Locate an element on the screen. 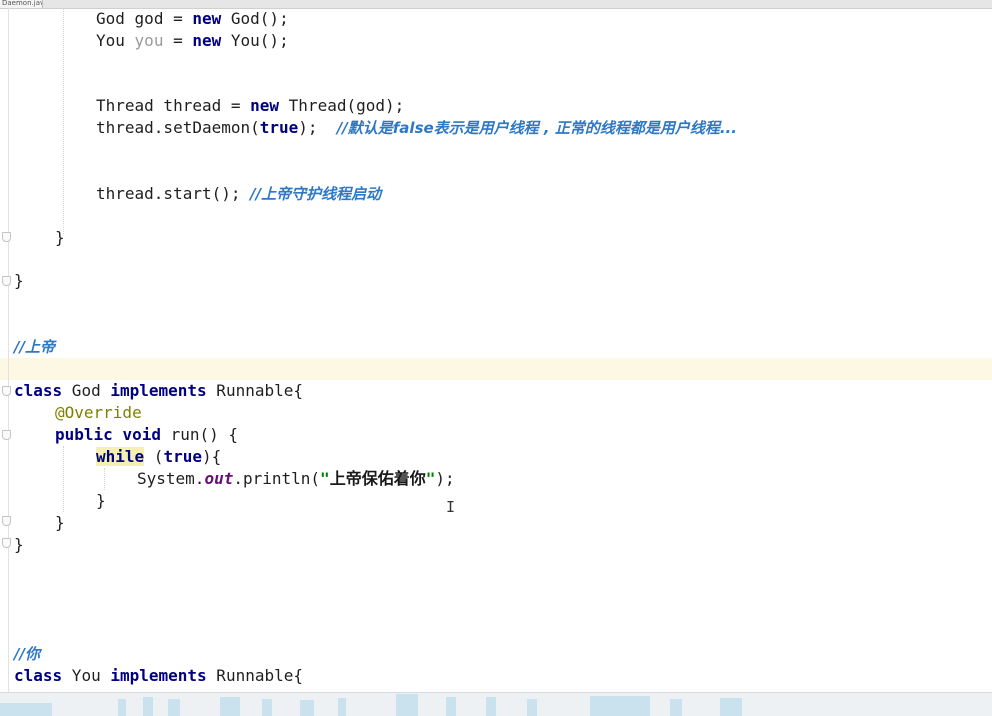 Image resolution: width=992 pixels, height=716 pixels. code-line: Thread thread = new Thread(god); is located at coordinates (209, 106).